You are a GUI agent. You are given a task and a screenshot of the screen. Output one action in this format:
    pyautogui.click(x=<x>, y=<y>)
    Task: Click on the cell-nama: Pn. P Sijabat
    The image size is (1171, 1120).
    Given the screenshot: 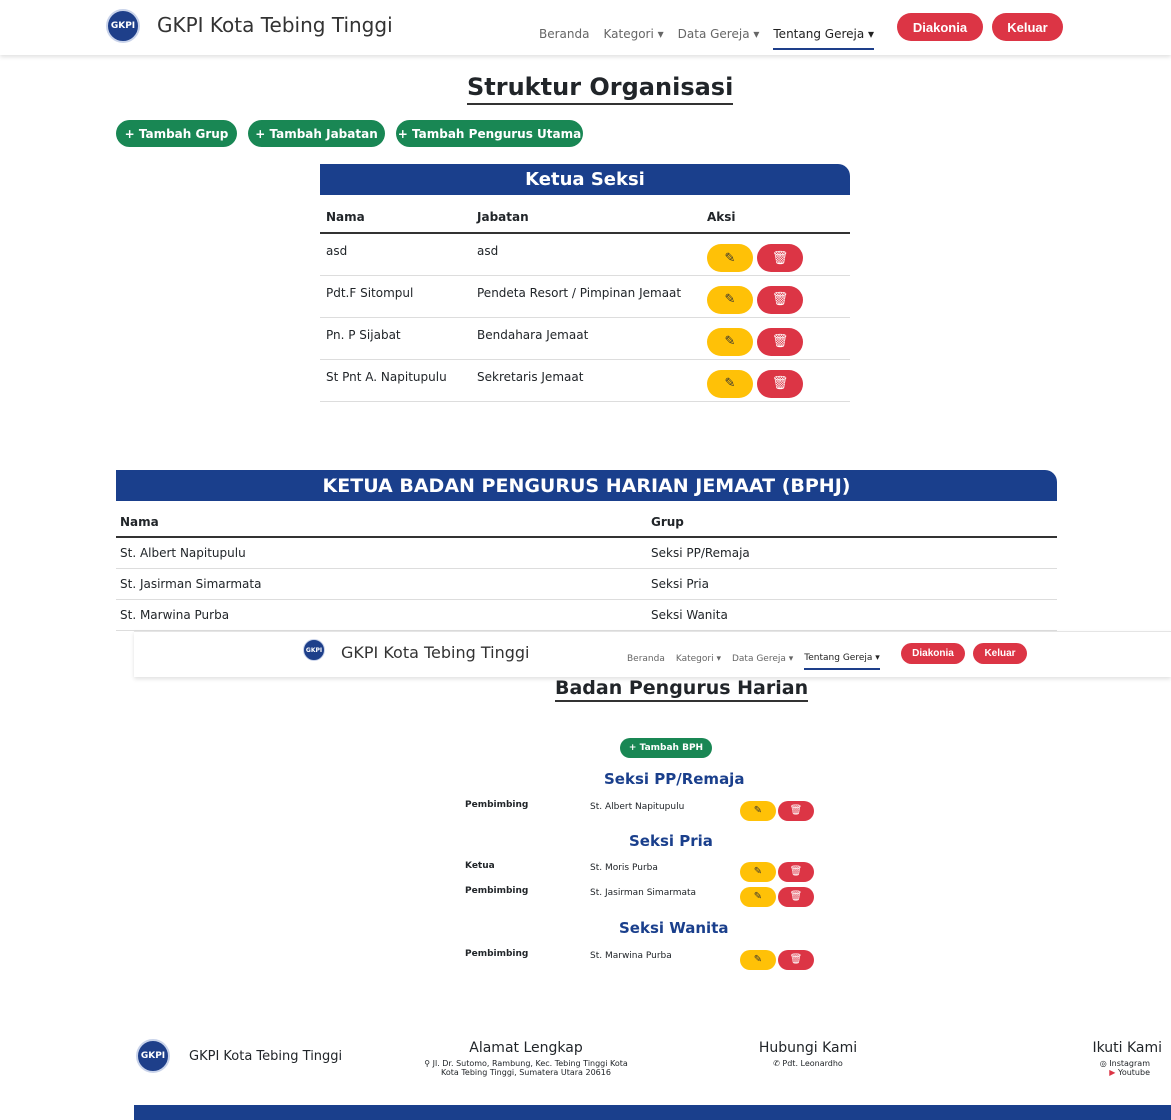 What is the action you would take?
    pyautogui.click(x=395, y=338)
    